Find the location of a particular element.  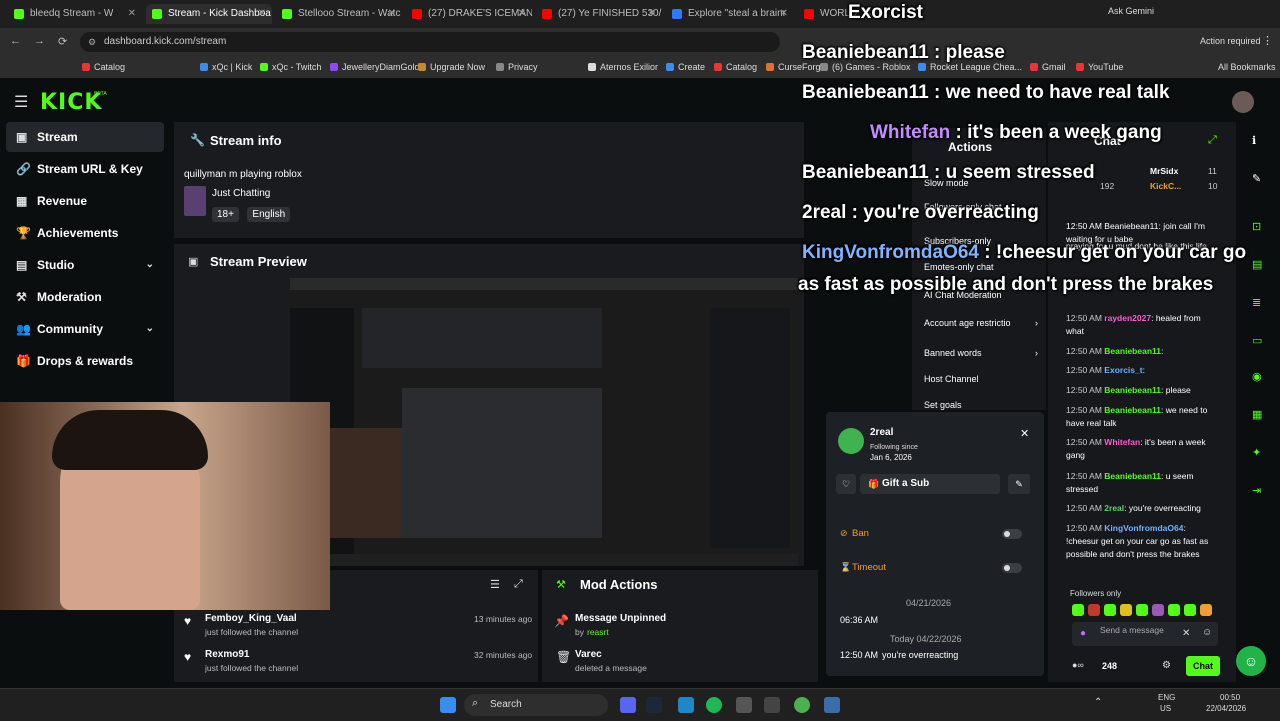

card-icon: ▤ is located at coordinates (1257, 264).